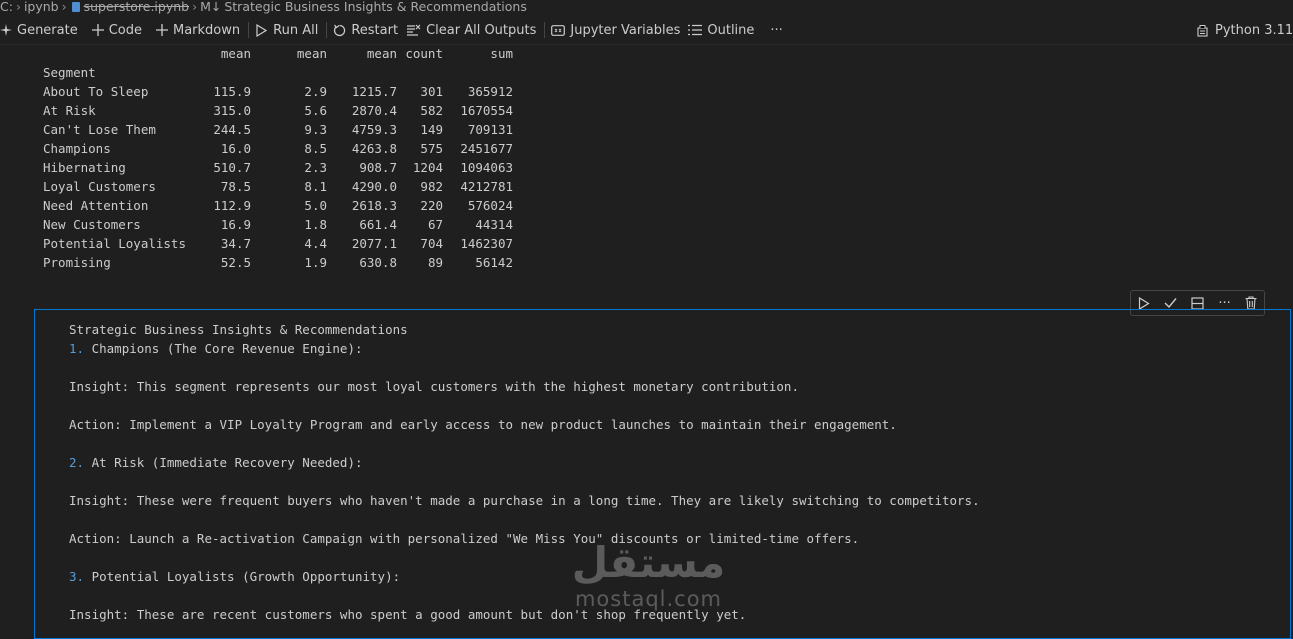 The height and width of the screenshot is (639, 1293). I want to click on table-row: At Risk 315.0 5.6 2870.4 582 1670554, so click(278, 110).